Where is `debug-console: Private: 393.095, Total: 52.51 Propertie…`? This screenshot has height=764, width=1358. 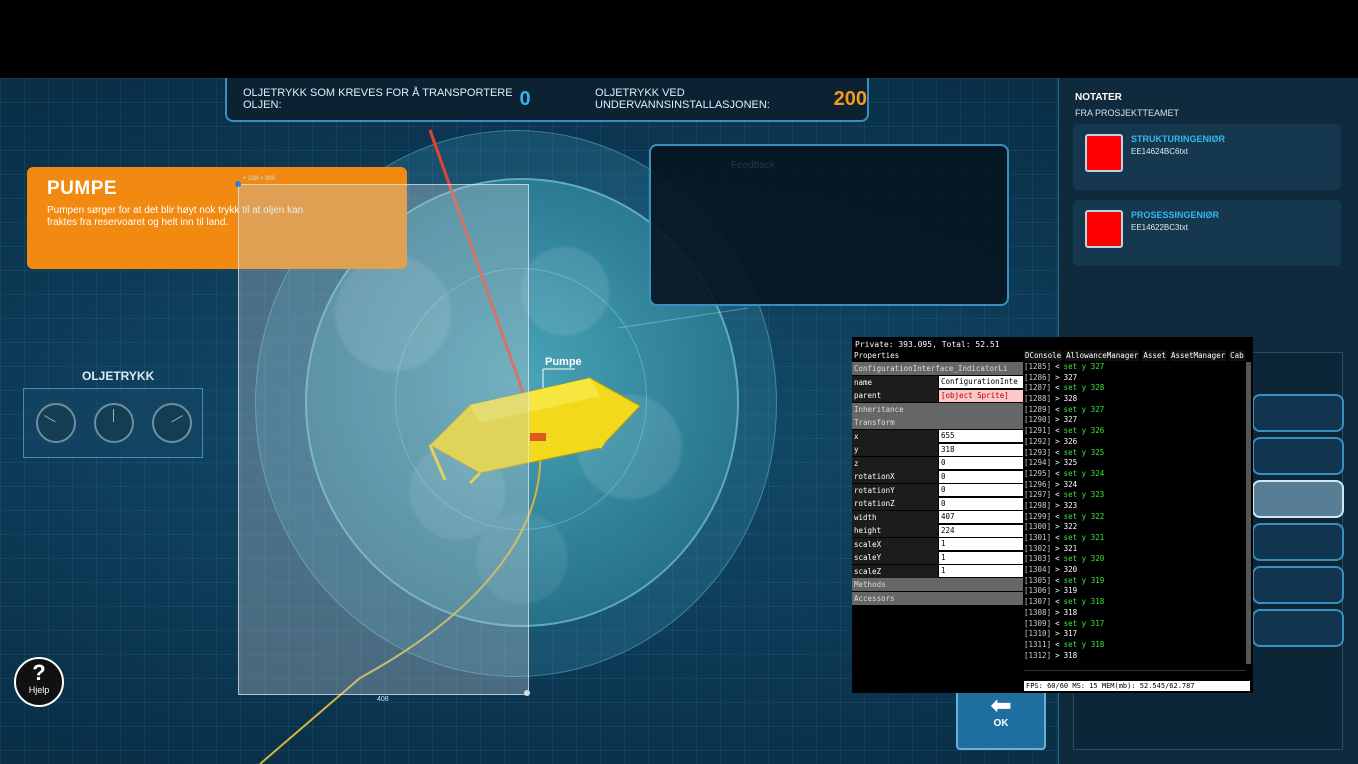
debug-console: Private: 393.095, Total: 52.51 Propertie… is located at coordinates (1052, 515).